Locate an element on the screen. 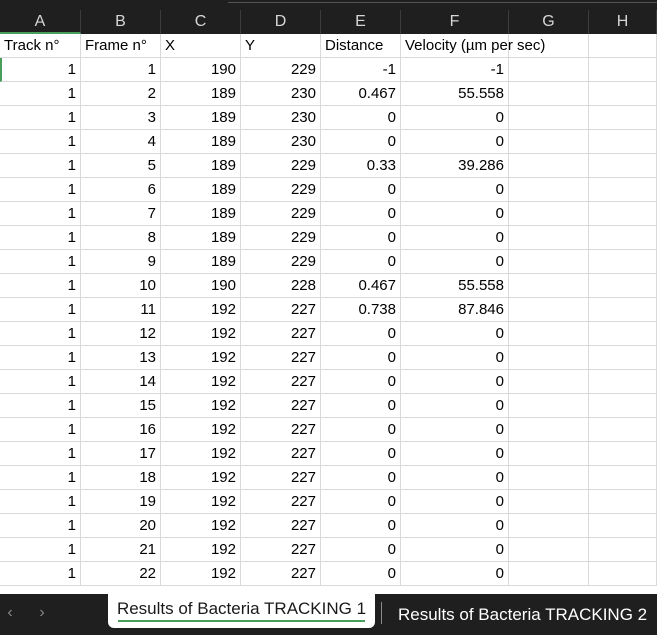  table-cell: 7 is located at coordinates (121, 214).